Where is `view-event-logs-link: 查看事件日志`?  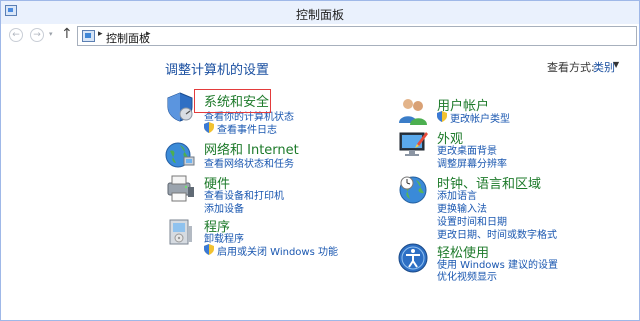
view-event-logs-link: 查看事件日志 is located at coordinates (240, 128).